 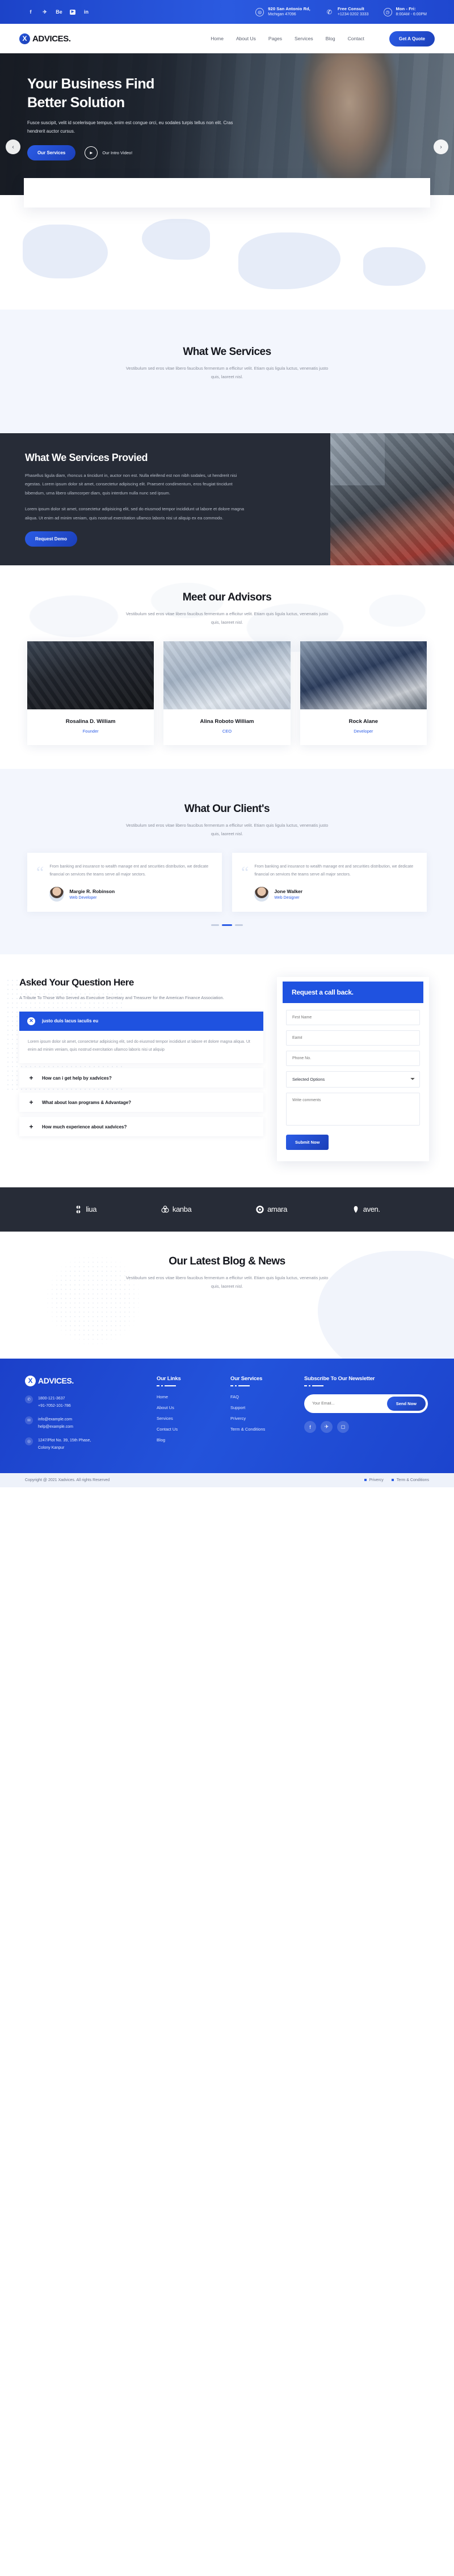 I want to click on footer-address-2: Colony Kanpur, so click(x=51, y=1447).